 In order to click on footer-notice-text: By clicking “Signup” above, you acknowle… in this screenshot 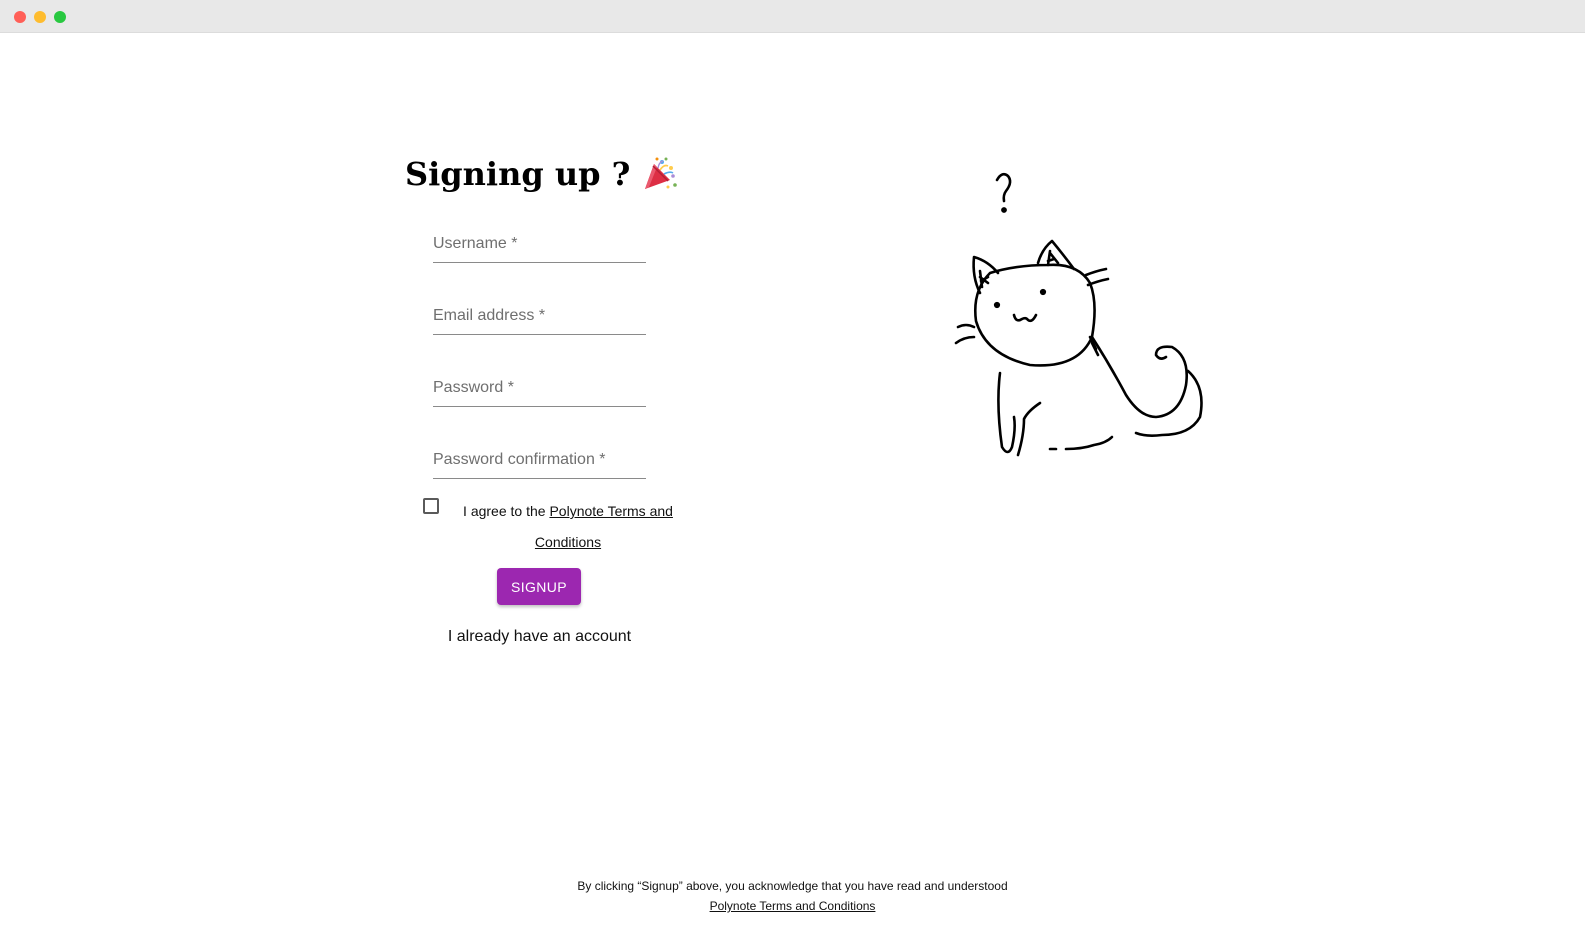, I will do `click(792, 886)`.